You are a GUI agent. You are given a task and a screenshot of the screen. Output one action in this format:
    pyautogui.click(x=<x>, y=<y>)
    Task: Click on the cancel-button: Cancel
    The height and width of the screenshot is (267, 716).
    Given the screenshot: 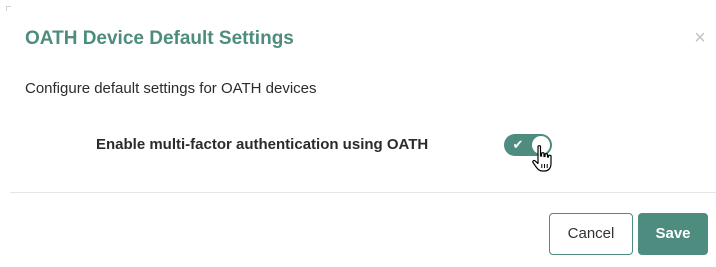 What is the action you would take?
    pyautogui.click(x=591, y=234)
    